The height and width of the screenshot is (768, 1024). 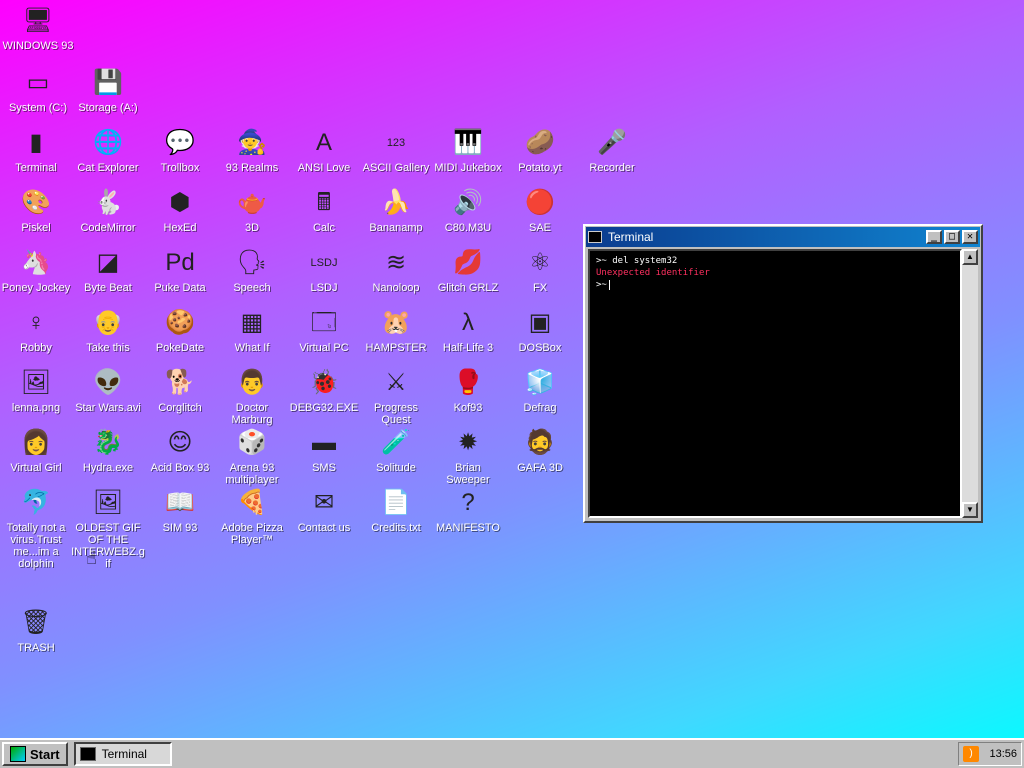 What do you see at coordinates (36, 450) in the screenshot?
I see `desktop-icon-virtual-girl: 👩 Virtual Girl` at bounding box center [36, 450].